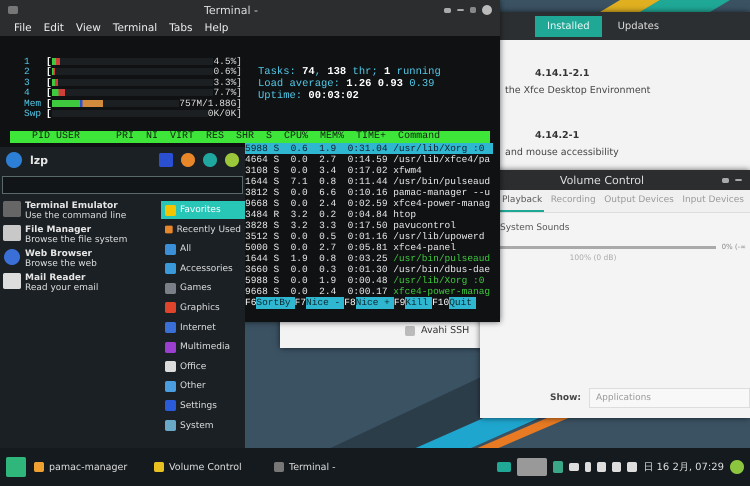  What do you see at coordinates (316, 170) in the screenshot?
I see `process-stats: 3108 S 0.0 3.4 0:17.02` at bounding box center [316, 170].